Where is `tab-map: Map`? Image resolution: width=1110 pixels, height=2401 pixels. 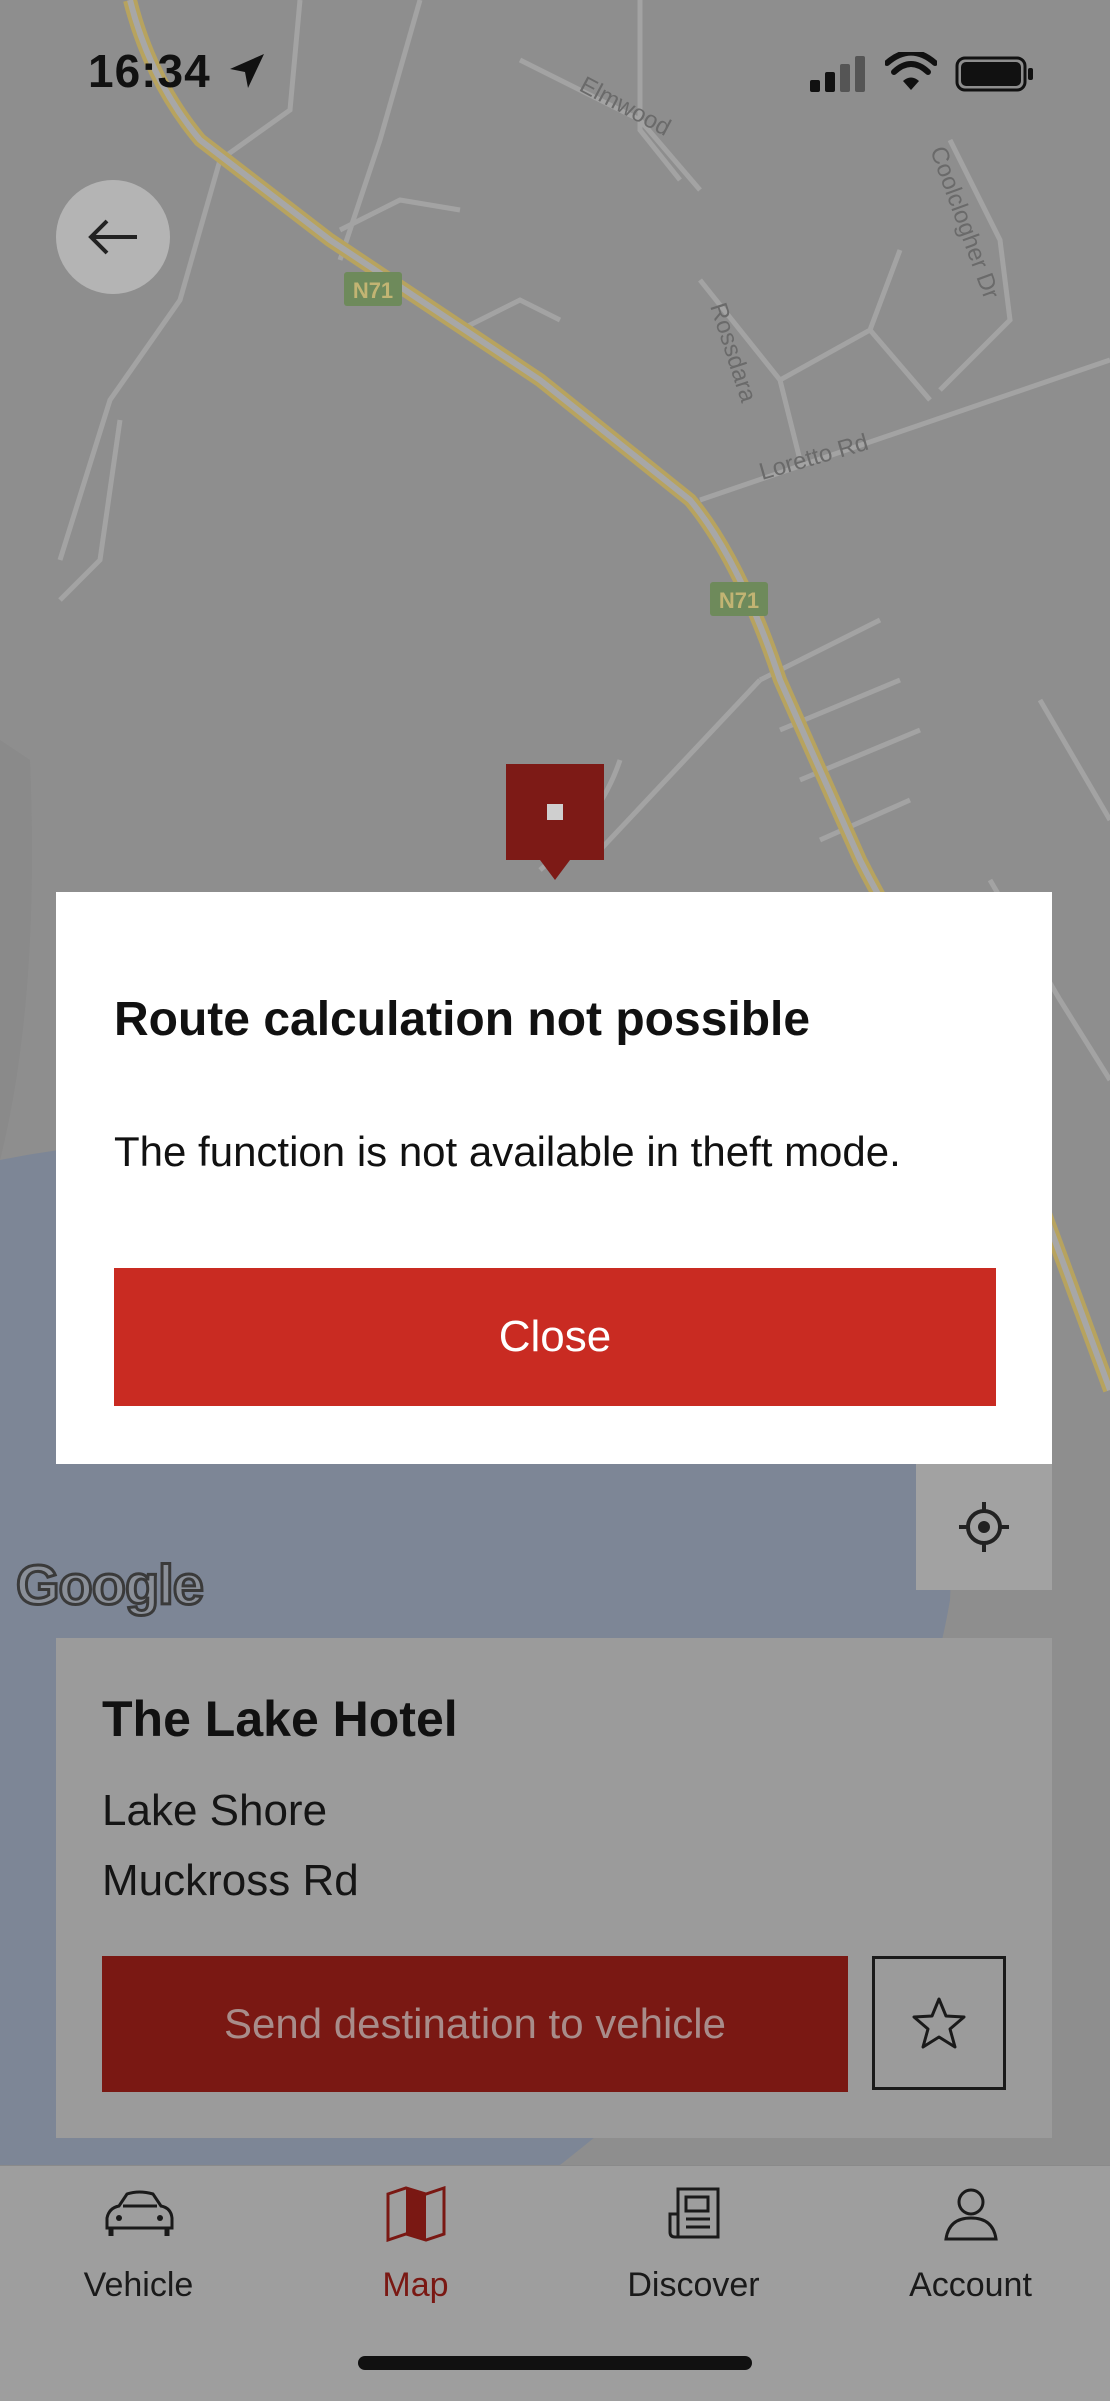 tab-map: Map is located at coordinates (415, 2251).